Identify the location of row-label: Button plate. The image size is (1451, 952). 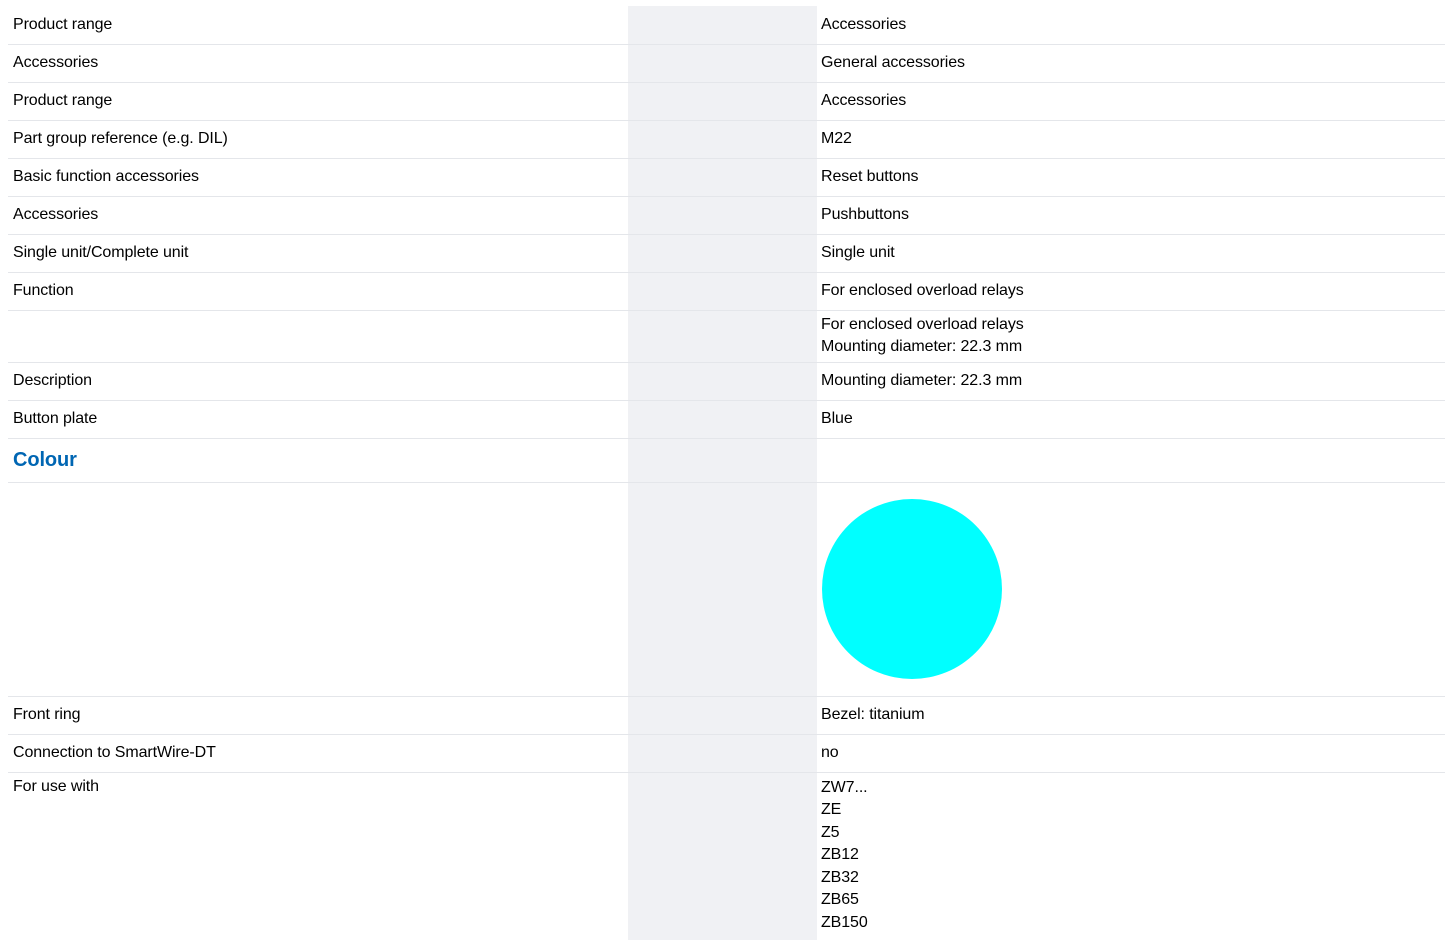
(318, 418).